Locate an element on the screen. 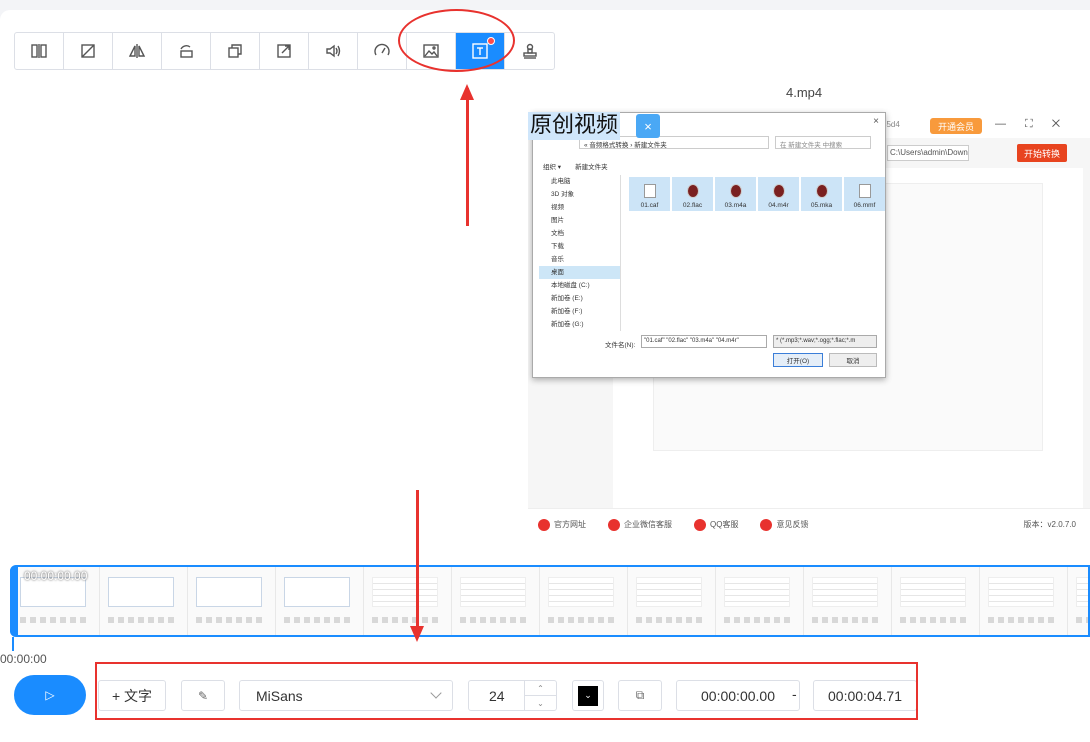  timeline-track is located at coordinates (550, 601).